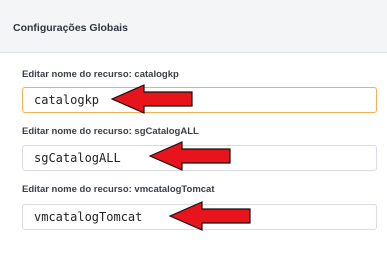 This screenshot has height=256, width=387. I want to click on field-label-sgcatalogall: Editar nome do recurso: sgCatalogALL, so click(110, 131).